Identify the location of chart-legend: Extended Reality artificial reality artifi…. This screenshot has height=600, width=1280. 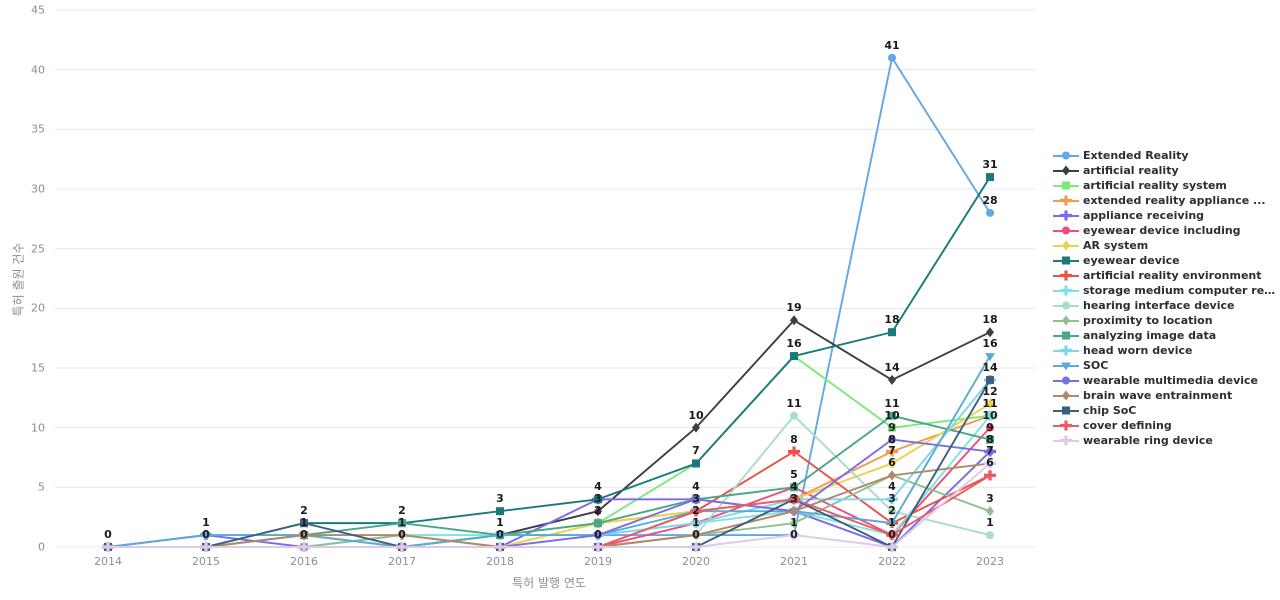
(1165, 298).